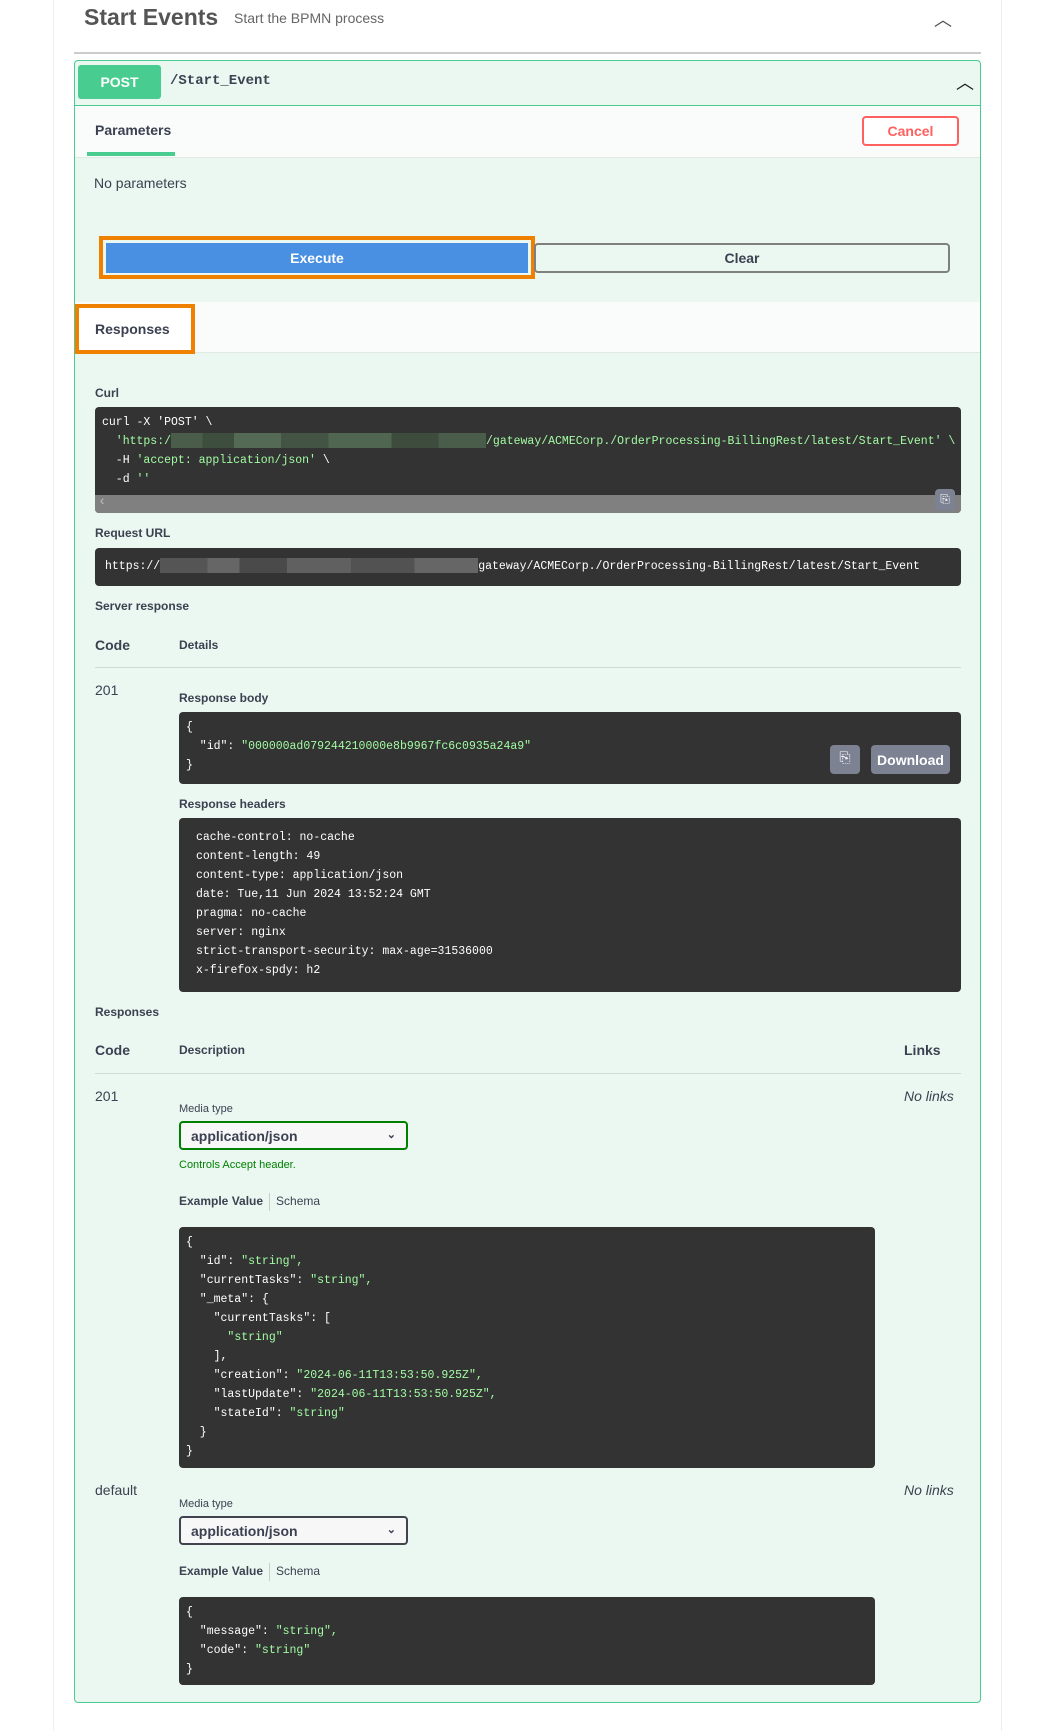 The width and height of the screenshot is (1055, 1731). Describe the element at coordinates (224, 698) in the screenshot. I see `response-body-label: Response body` at that location.